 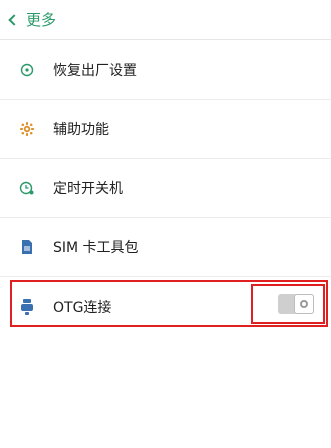 I want to click on page-title: 更多, so click(x=41, y=20).